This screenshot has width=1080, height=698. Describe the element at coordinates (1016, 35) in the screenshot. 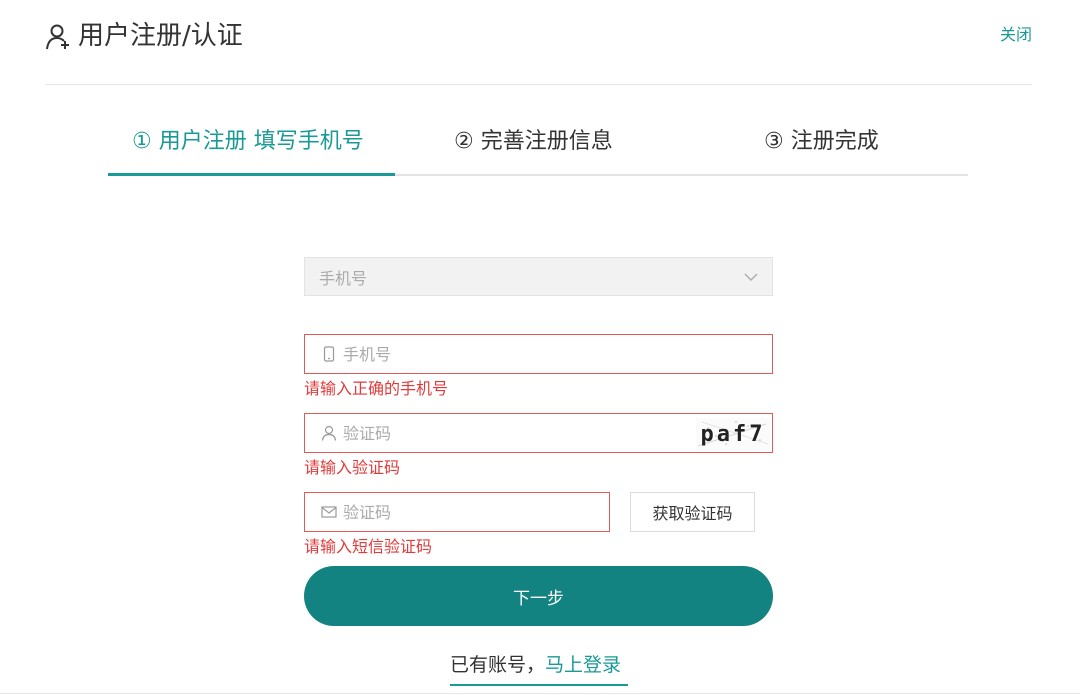

I see `close-link: 关闭` at that location.